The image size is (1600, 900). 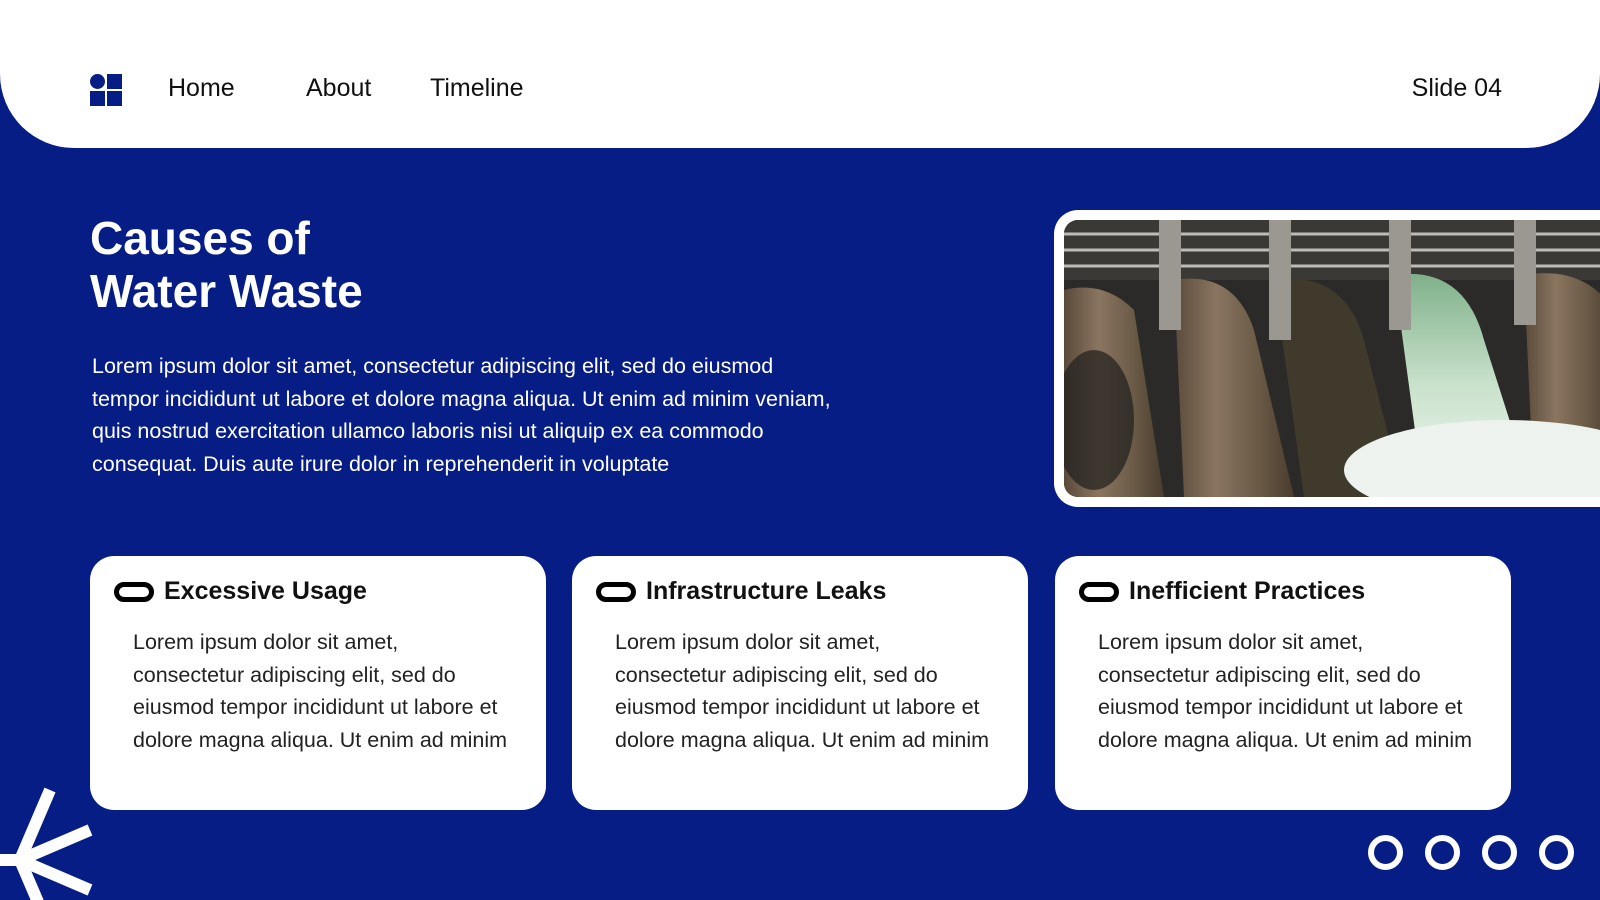 What do you see at coordinates (477, 88) in the screenshot?
I see `nav-timeline-link: Timeline` at bounding box center [477, 88].